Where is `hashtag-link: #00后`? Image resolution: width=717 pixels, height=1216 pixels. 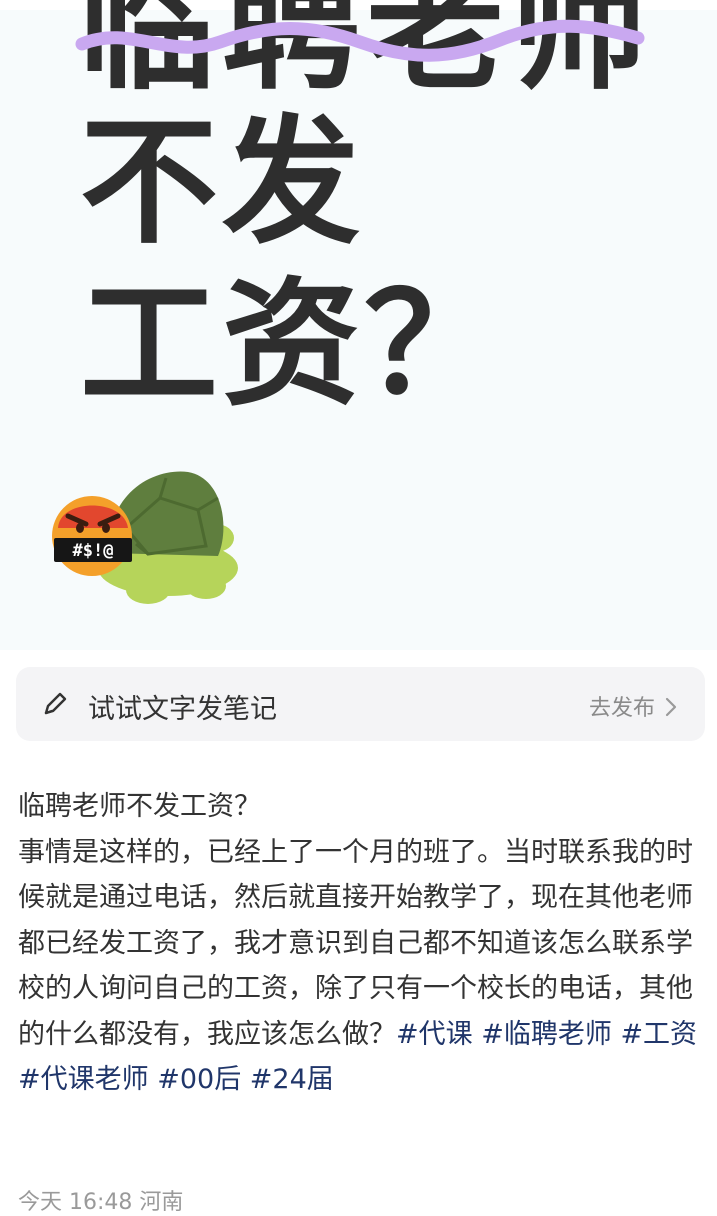 hashtag-link: #00后 is located at coordinates (199, 1079).